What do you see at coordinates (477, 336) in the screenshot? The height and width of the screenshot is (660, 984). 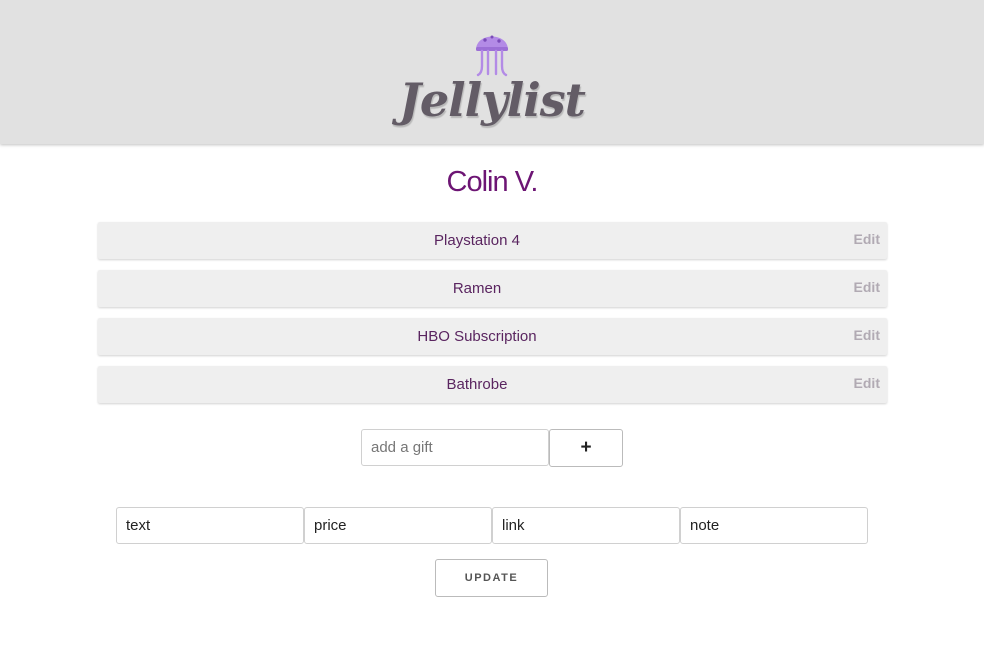 I see `gift-name: HBO Subscription` at bounding box center [477, 336].